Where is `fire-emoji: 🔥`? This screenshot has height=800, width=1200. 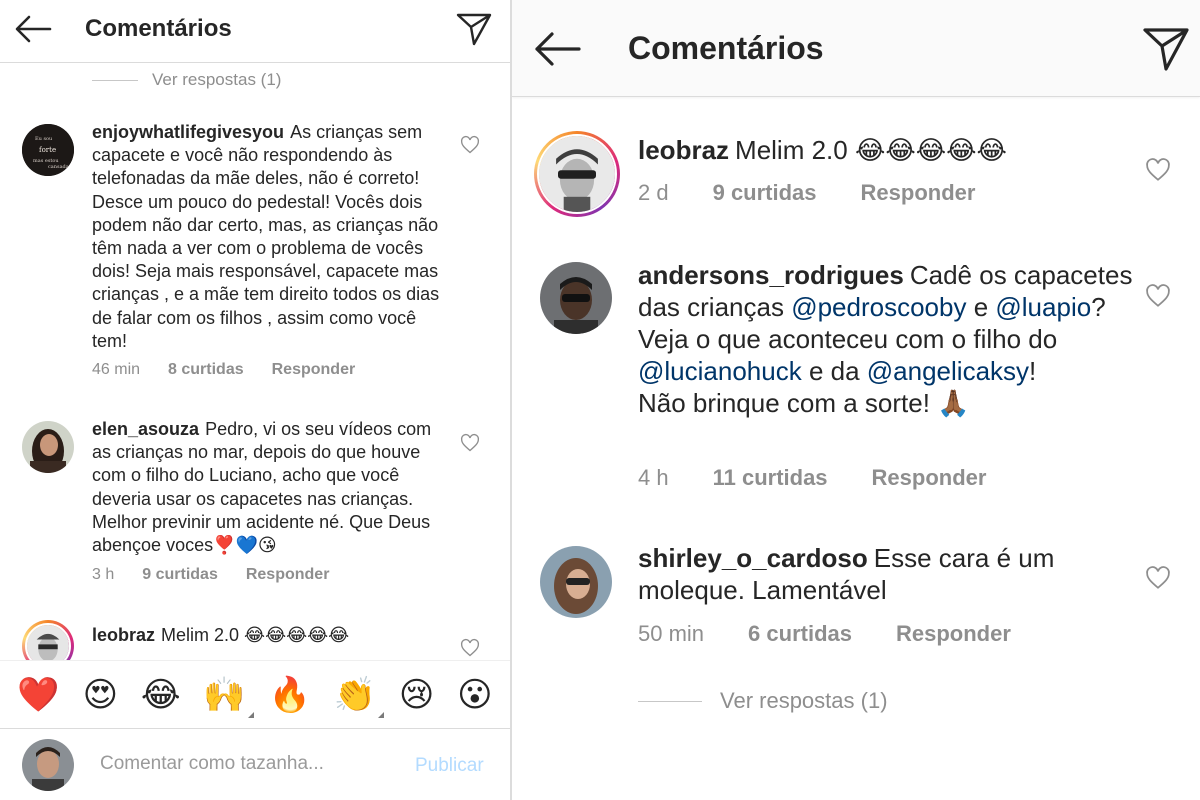
fire-emoji: 🔥 is located at coordinates (290, 695).